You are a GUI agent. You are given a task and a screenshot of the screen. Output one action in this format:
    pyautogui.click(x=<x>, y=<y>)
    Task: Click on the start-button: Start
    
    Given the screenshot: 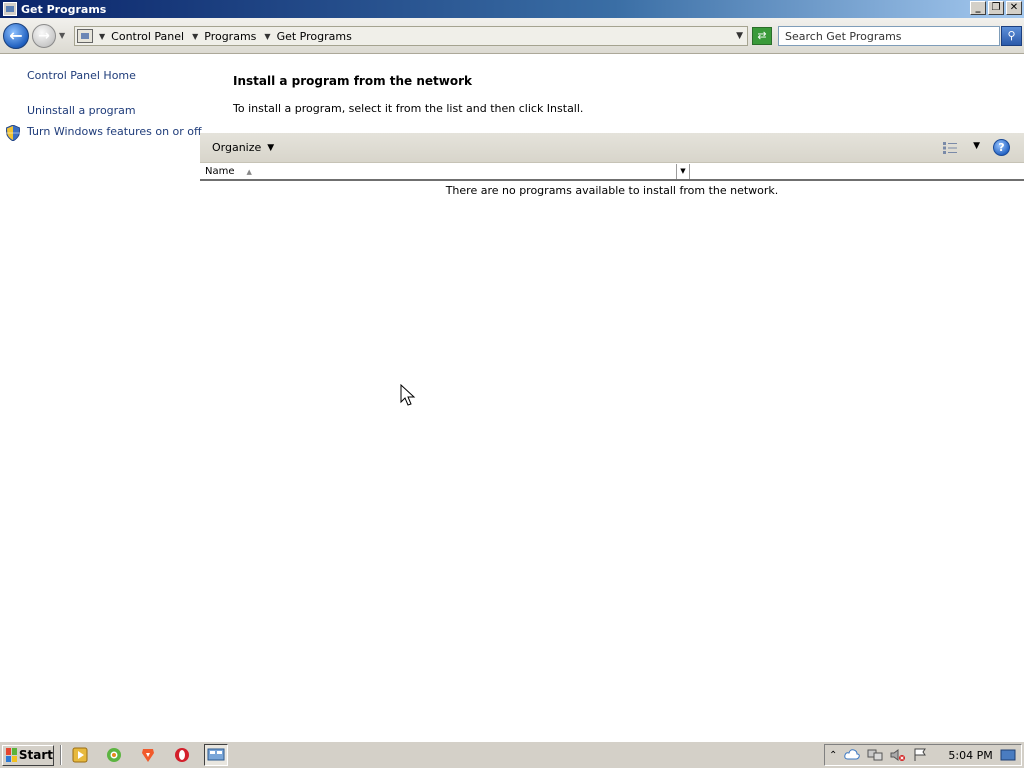 What is the action you would take?
    pyautogui.click(x=28, y=755)
    